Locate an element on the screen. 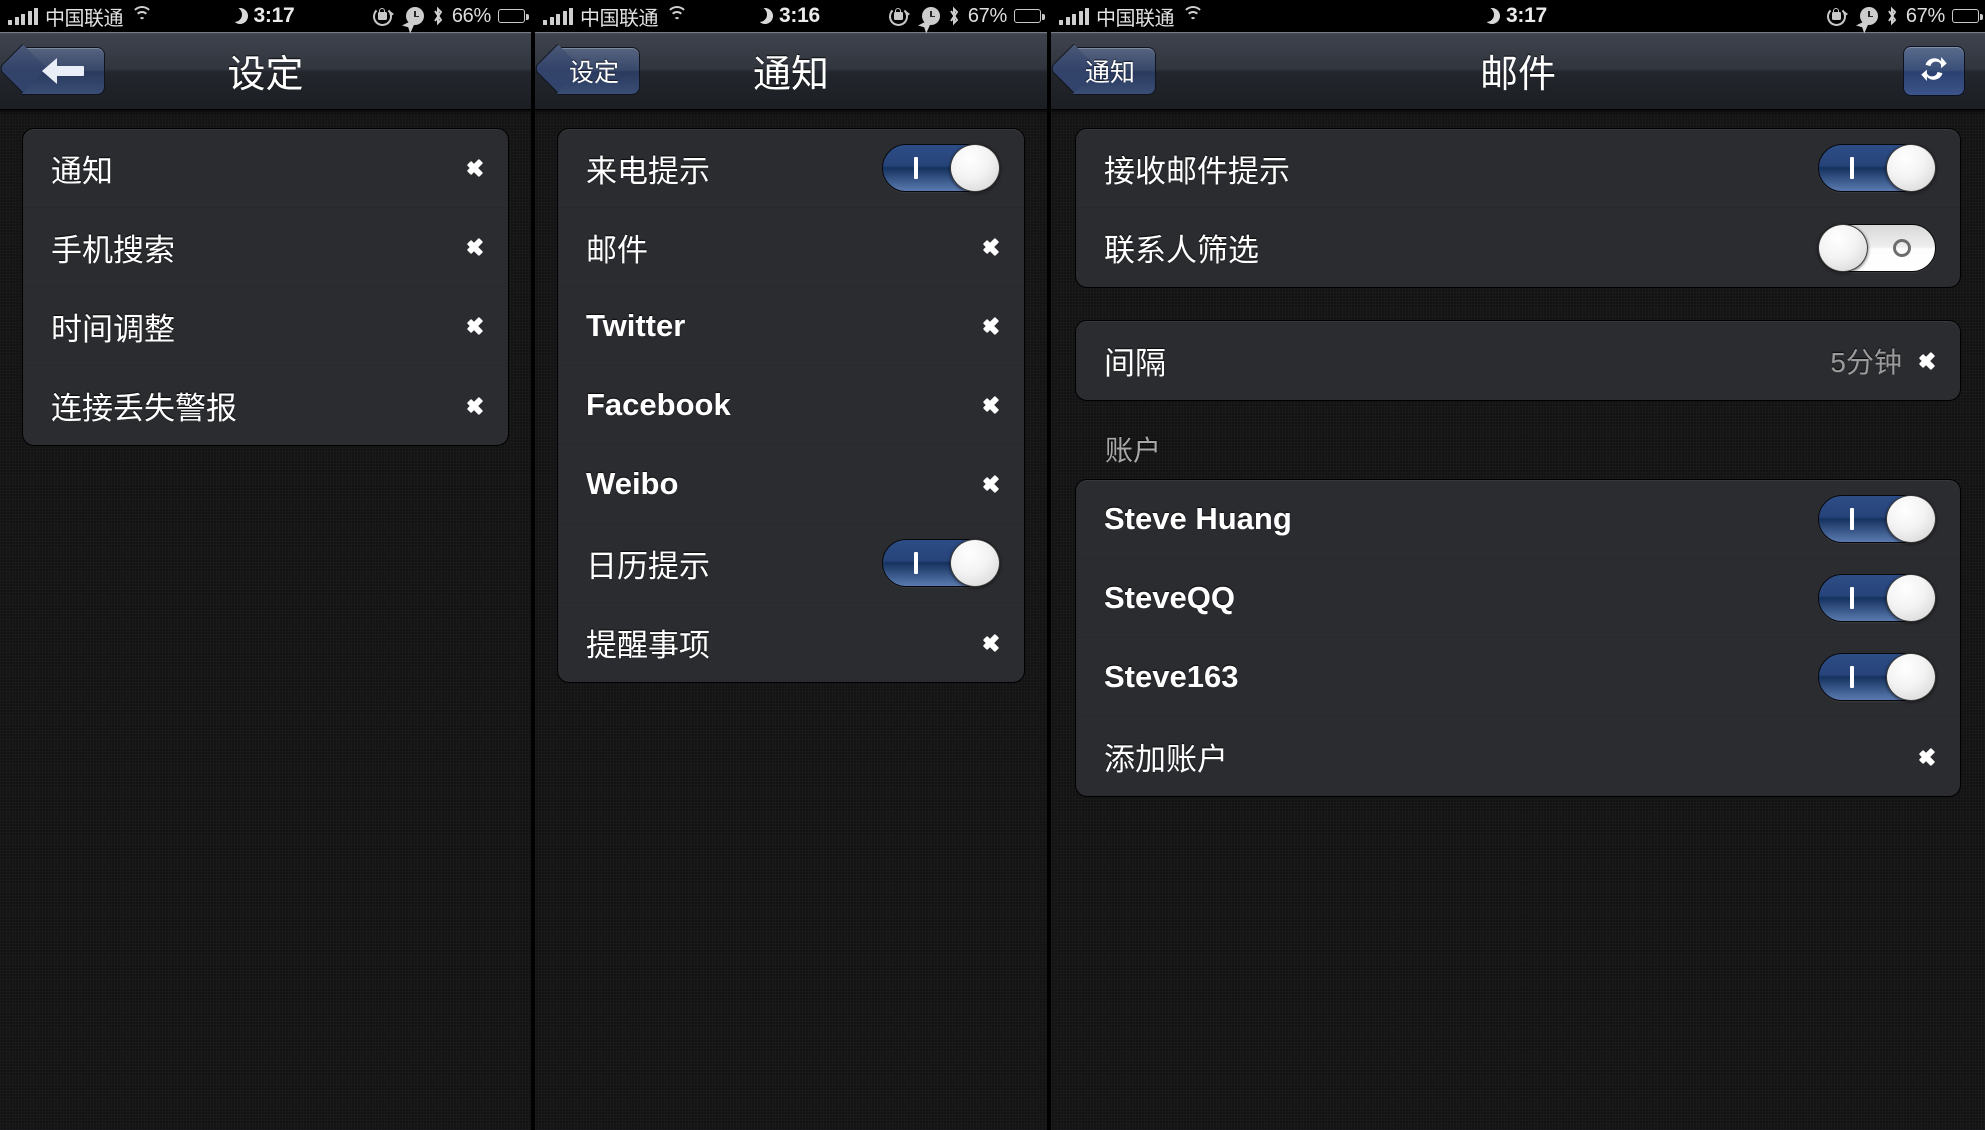 This screenshot has width=1985, height=1130. list-item: Facebook is located at coordinates (791, 405).